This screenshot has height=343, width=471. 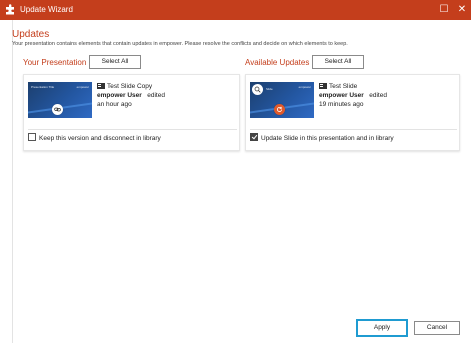 I want to click on select-all-available-updates-button: Select All, so click(x=338, y=62).